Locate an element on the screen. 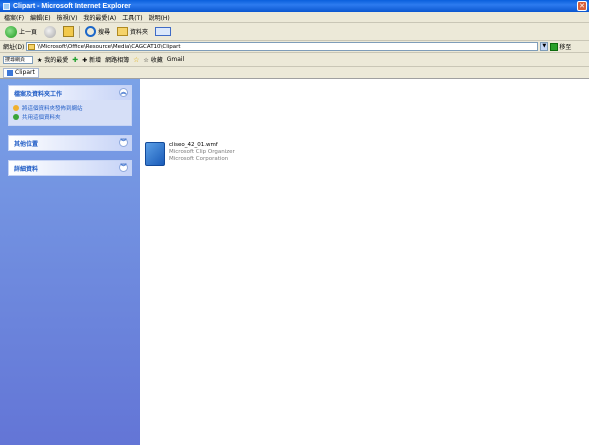  panel-header: 檔案及資料夾工作 ︽ is located at coordinates (70, 93).